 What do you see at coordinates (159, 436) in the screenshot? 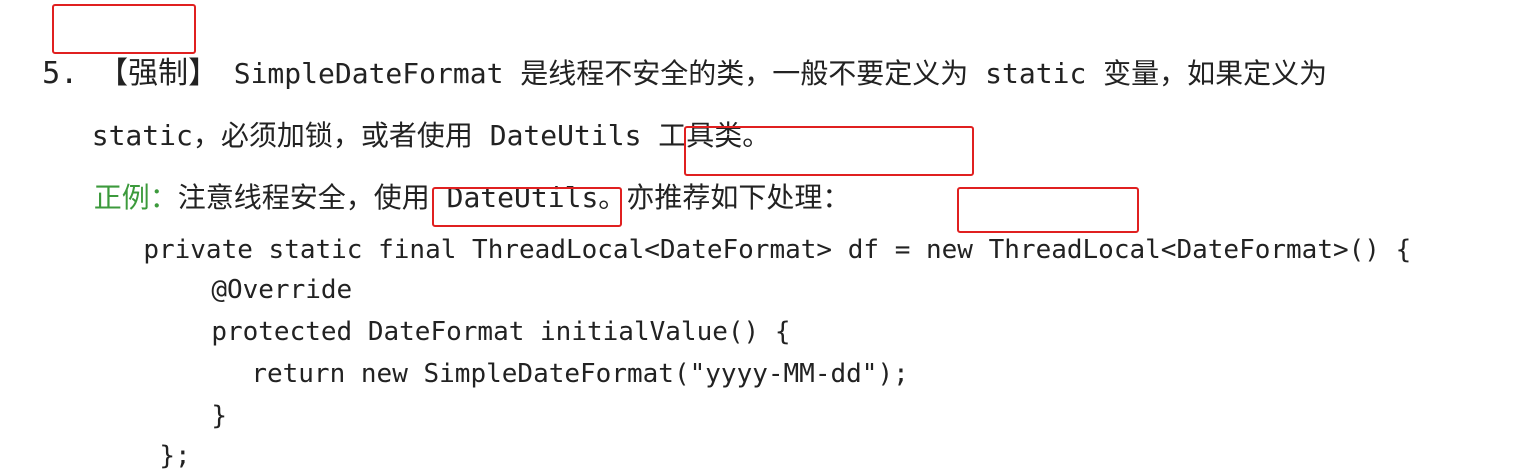
I see `code-line-6: };` at bounding box center [159, 436].